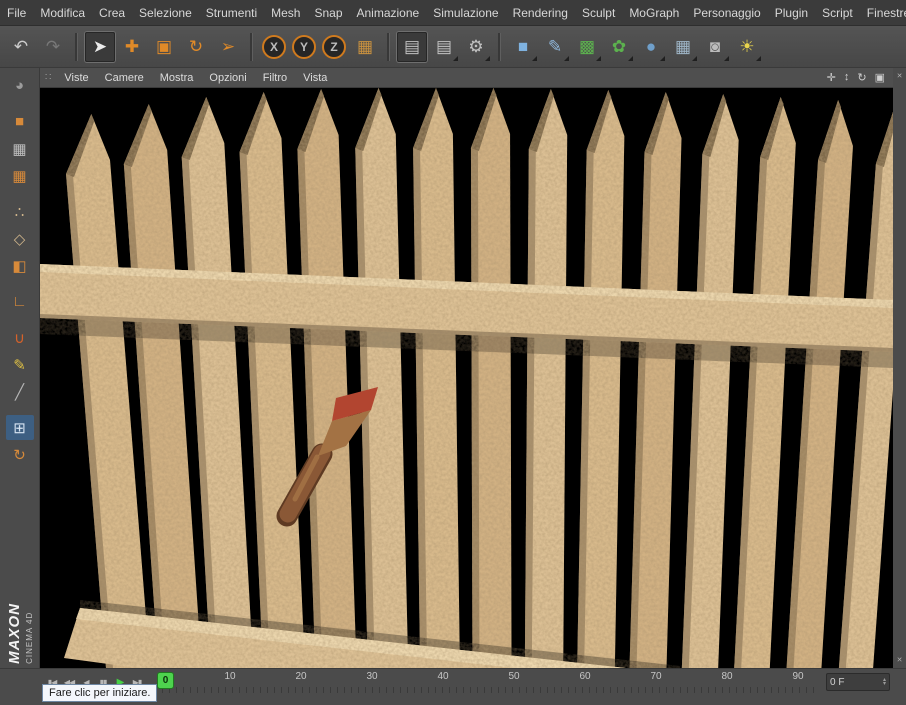 The image size is (906, 705). Describe the element at coordinates (585, 676) in the screenshot. I see `timeline-tick-label: 60` at that location.